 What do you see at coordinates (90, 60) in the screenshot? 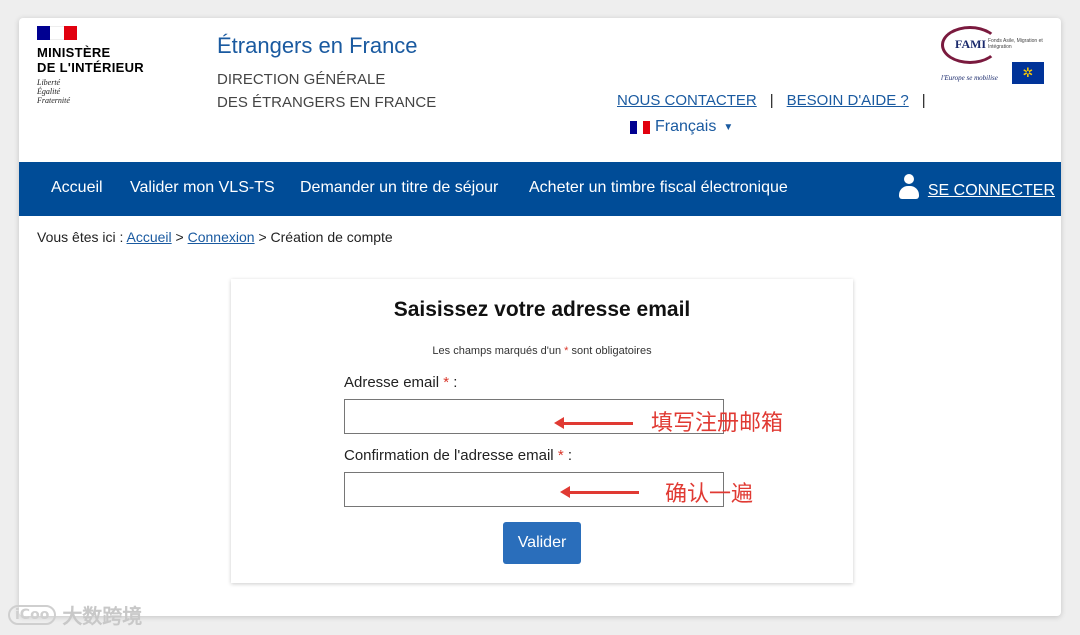
I see `ministere-name: MINISTÈRE DE L'INTÉRIEUR` at bounding box center [90, 60].